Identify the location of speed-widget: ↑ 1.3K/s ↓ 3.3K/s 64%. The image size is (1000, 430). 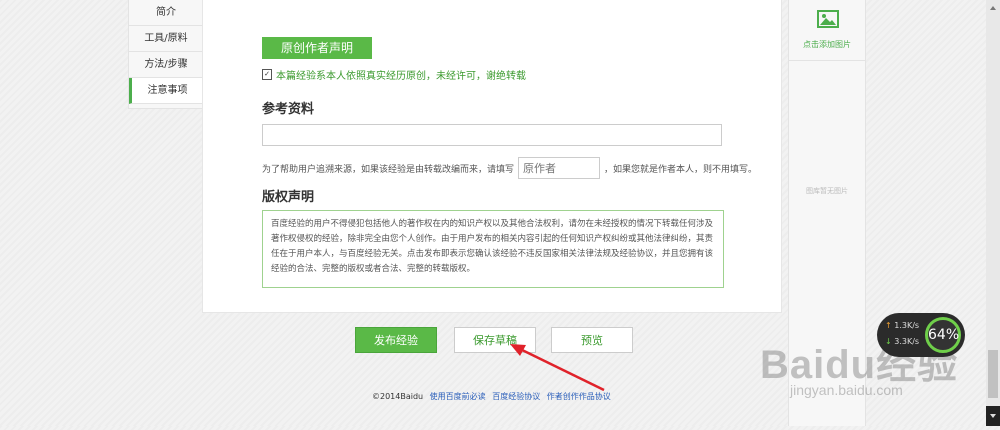
(921, 335).